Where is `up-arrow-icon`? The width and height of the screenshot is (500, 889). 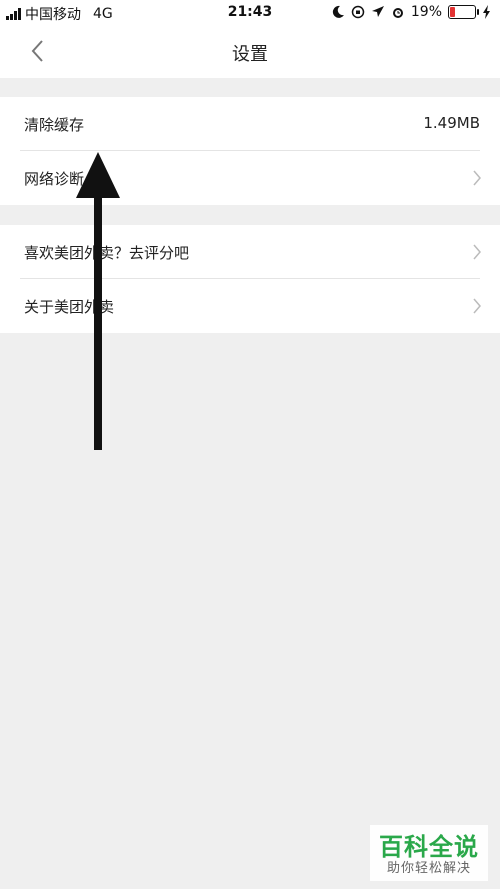
up-arrow-icon is located at coordinates (98, 301).